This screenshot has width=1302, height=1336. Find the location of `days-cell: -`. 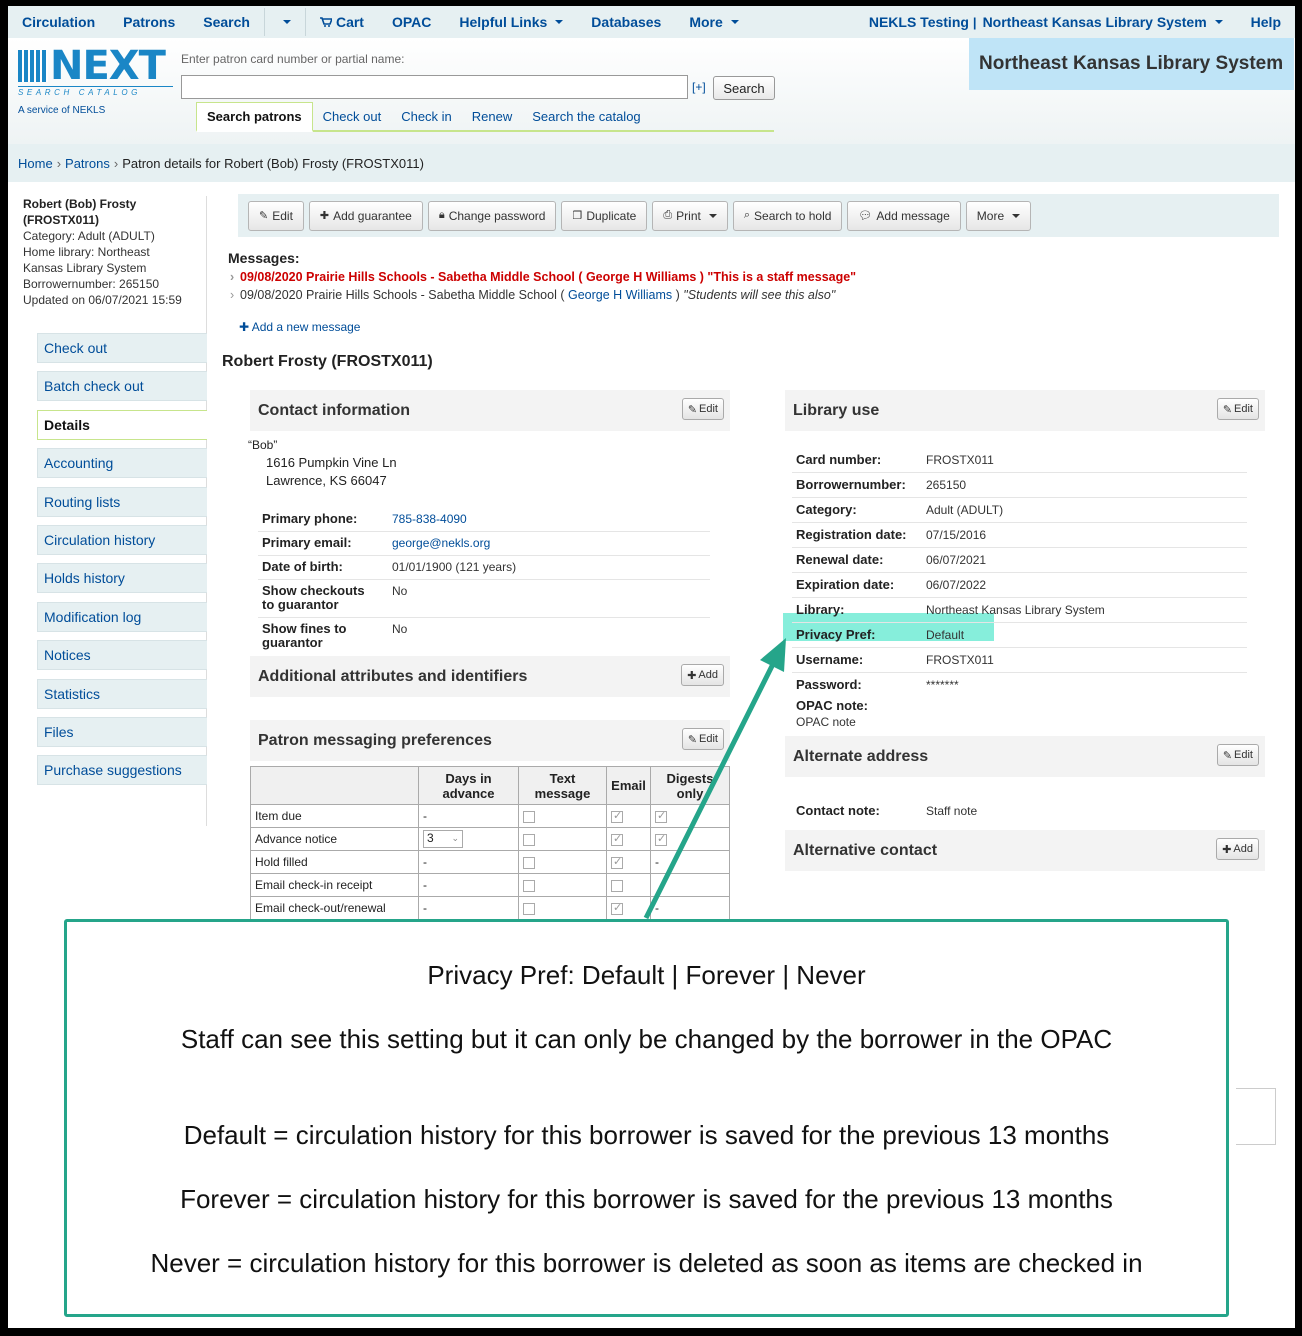

days-cell: - is located at coordinates (468, 885).